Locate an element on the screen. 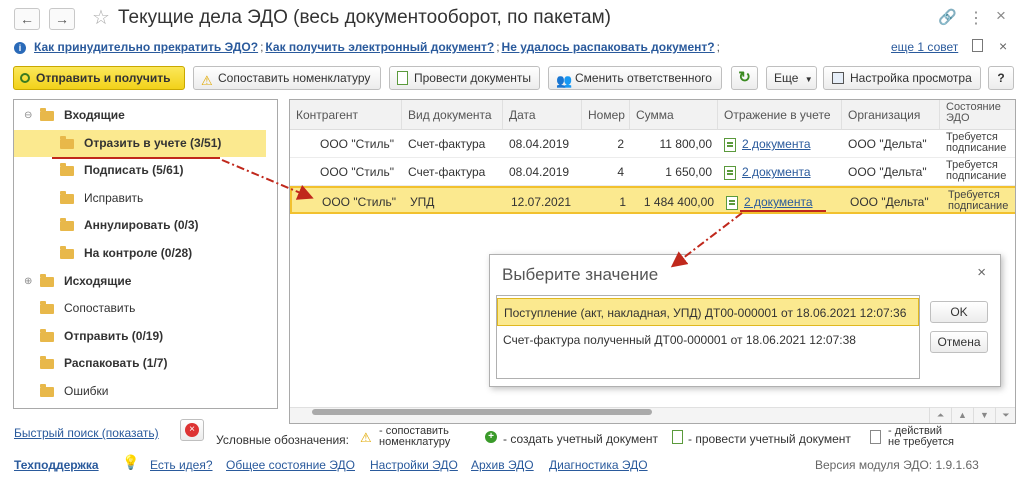 This screenshot has height=483, width=1024. column-header: Контрагент is located at coordinates (346, 115).